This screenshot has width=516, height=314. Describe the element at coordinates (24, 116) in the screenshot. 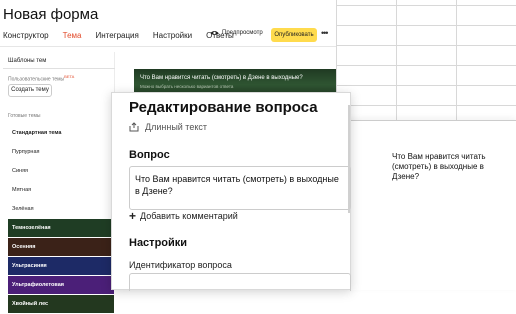

I see `ready-themes-label: Готовые темы` at that location.